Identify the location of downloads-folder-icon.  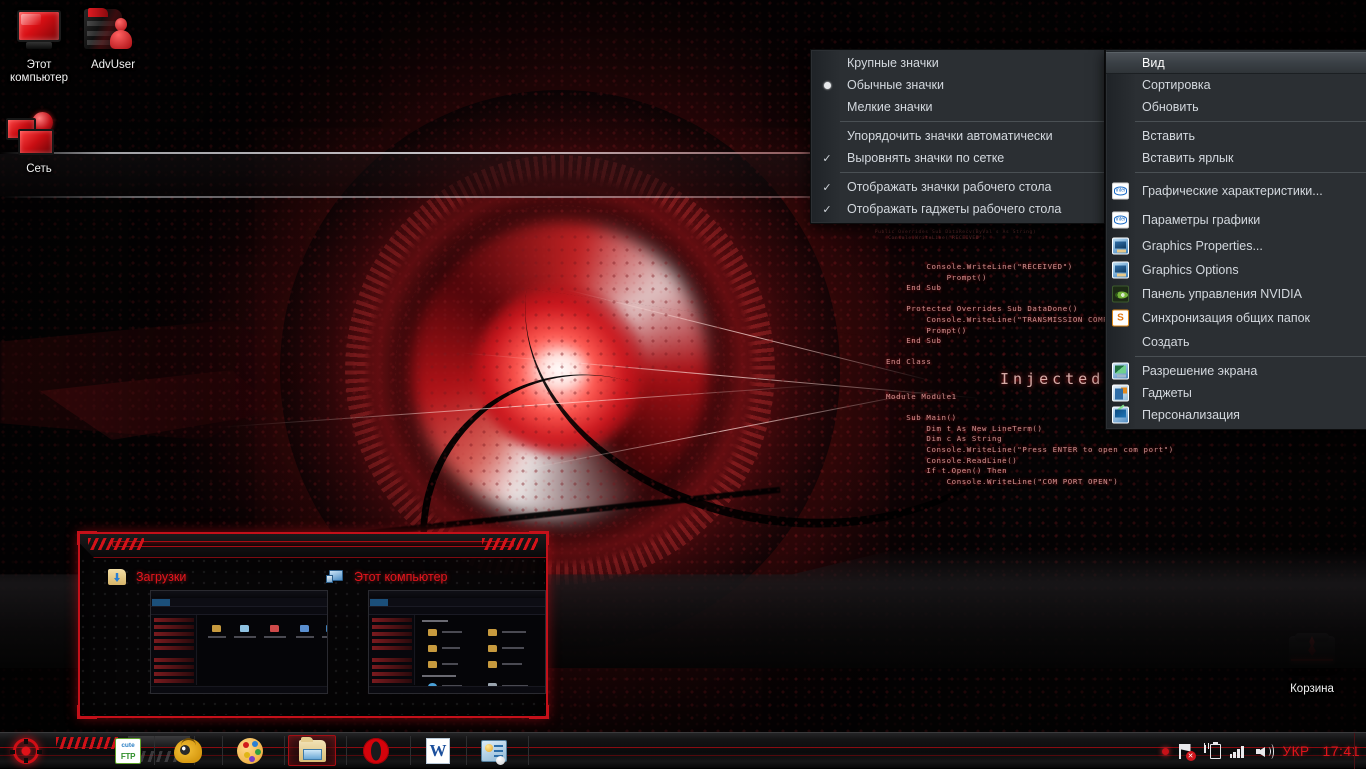
(117, 577).